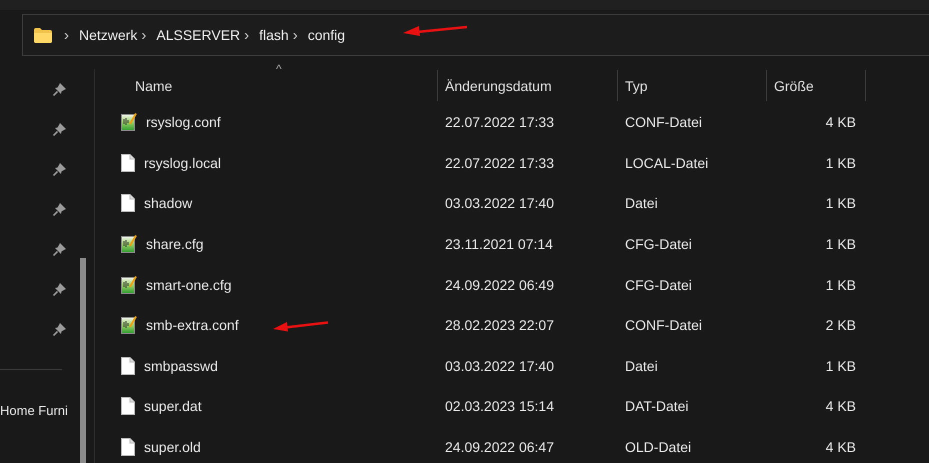  Describe the element at coordinates (499, 325) in the screenshot. I see `date-cell-text: 28.02.2023 22:07` at that location.